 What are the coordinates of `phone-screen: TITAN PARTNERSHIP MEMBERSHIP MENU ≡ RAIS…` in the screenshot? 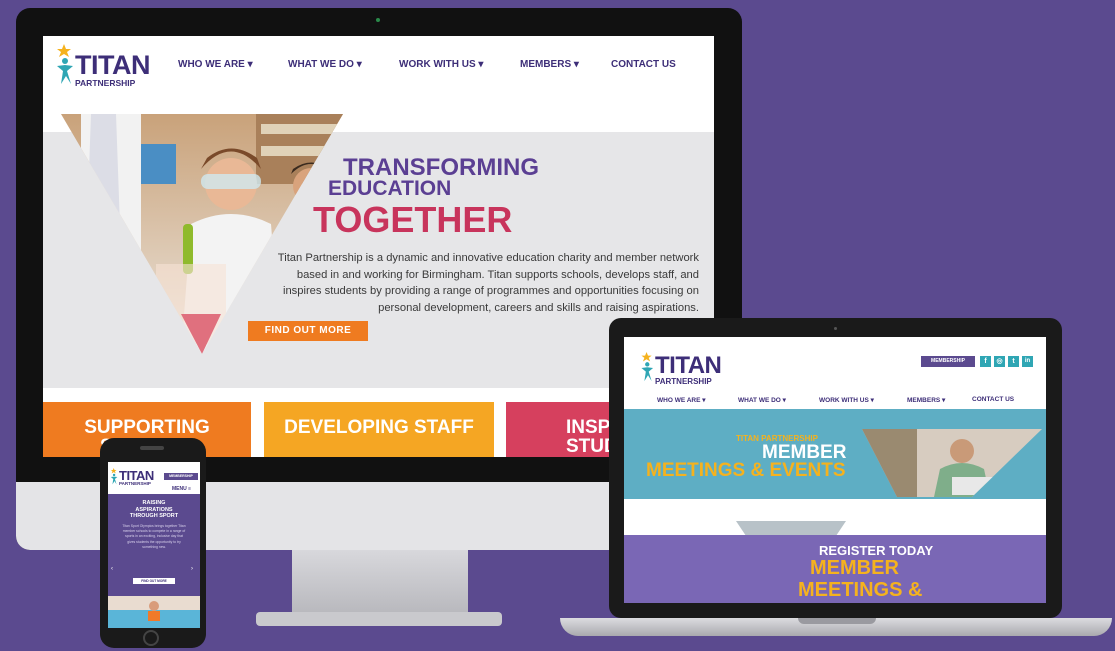 It's located at (154, 545).